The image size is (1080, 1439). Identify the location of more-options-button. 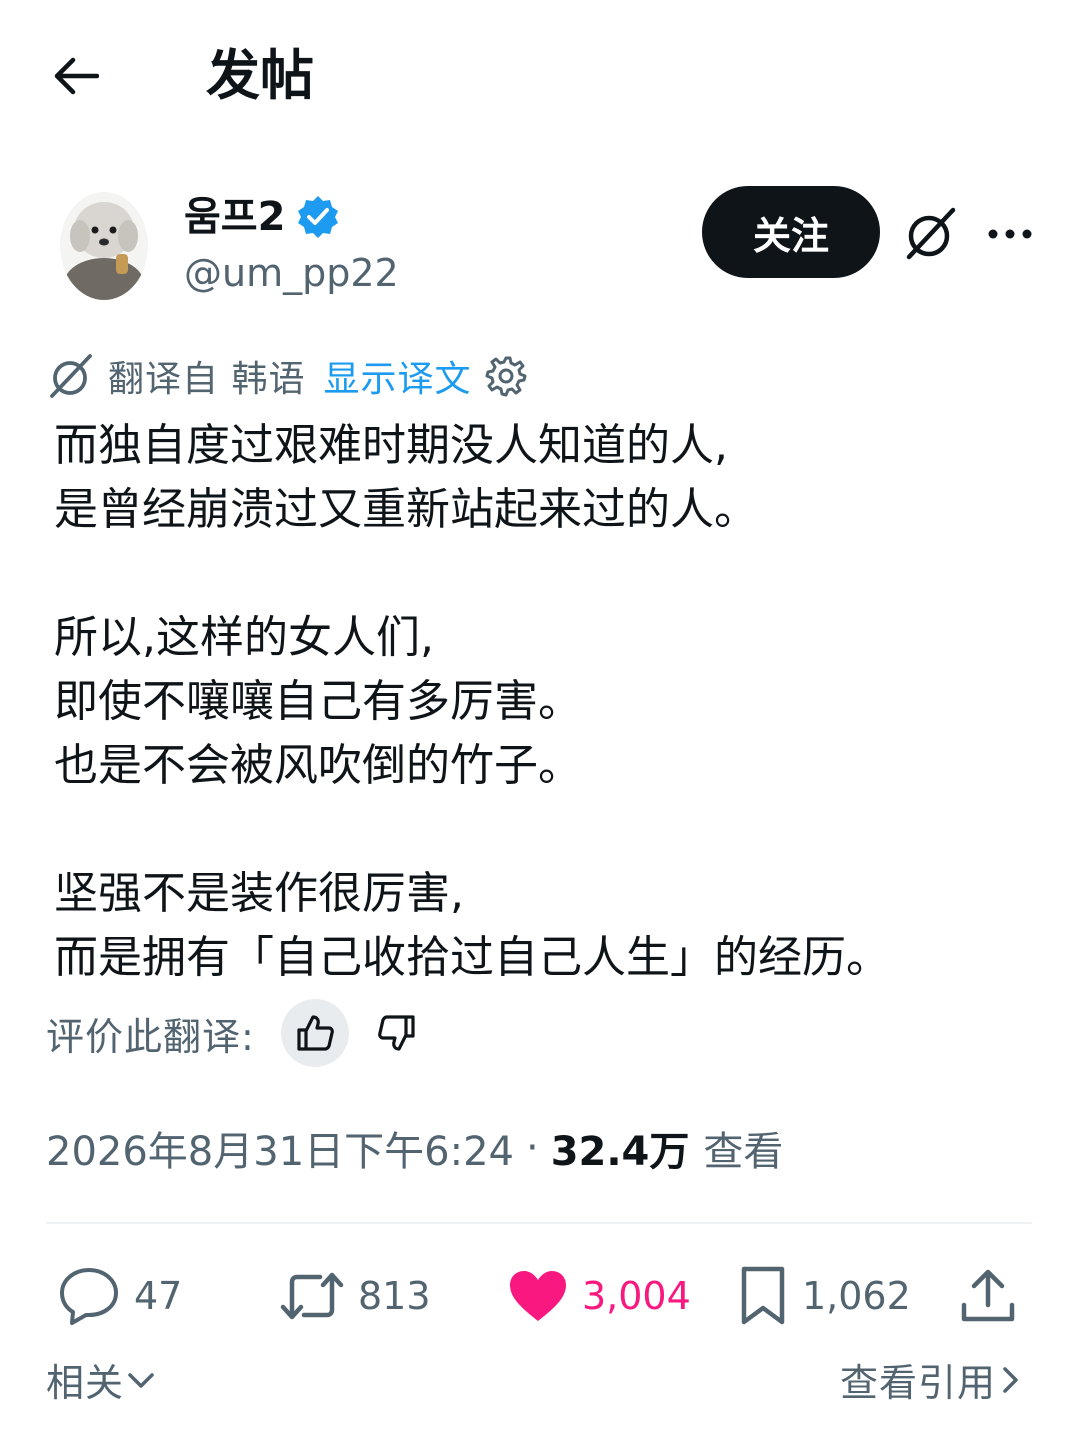
(1010, 234).